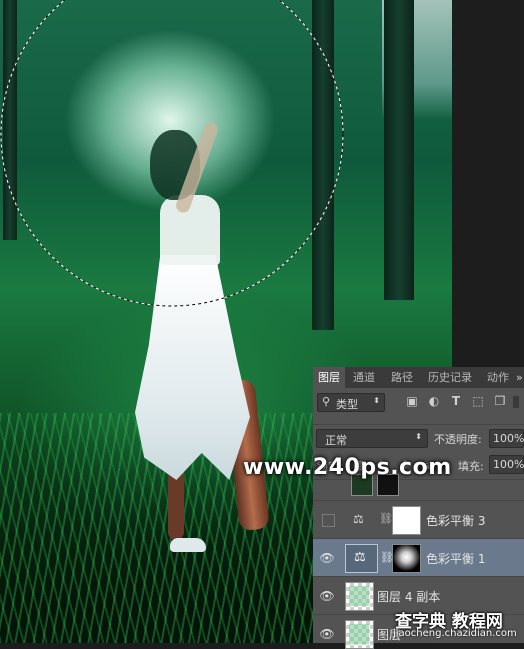 Image resolution: width=524 pixels, height=649 pixels. Describe the element at coordinates (456, 559) in the screenshot. I see `layer-name: 色彩平衡 1` at that location.